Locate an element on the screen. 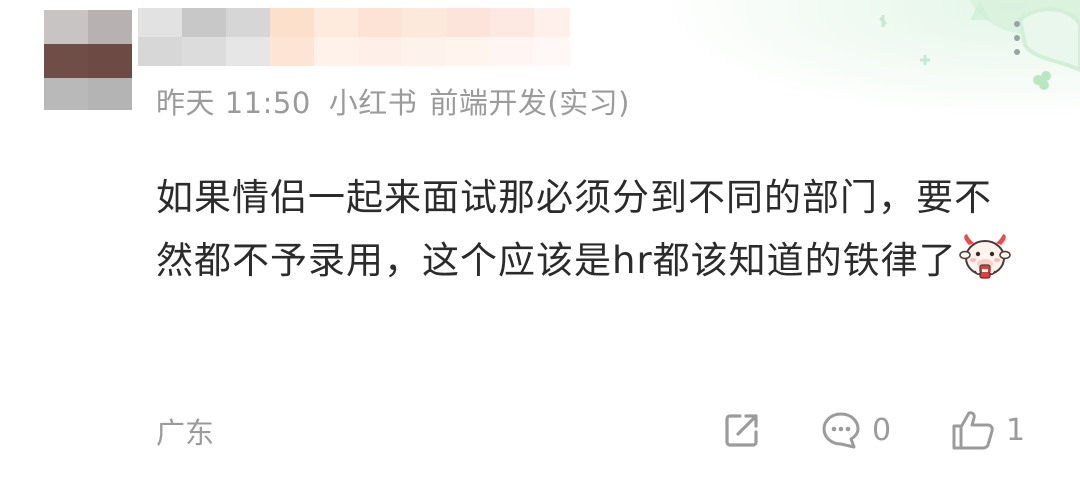  comment-footer: 广东 0 1 is located at coordinates (596, 430).